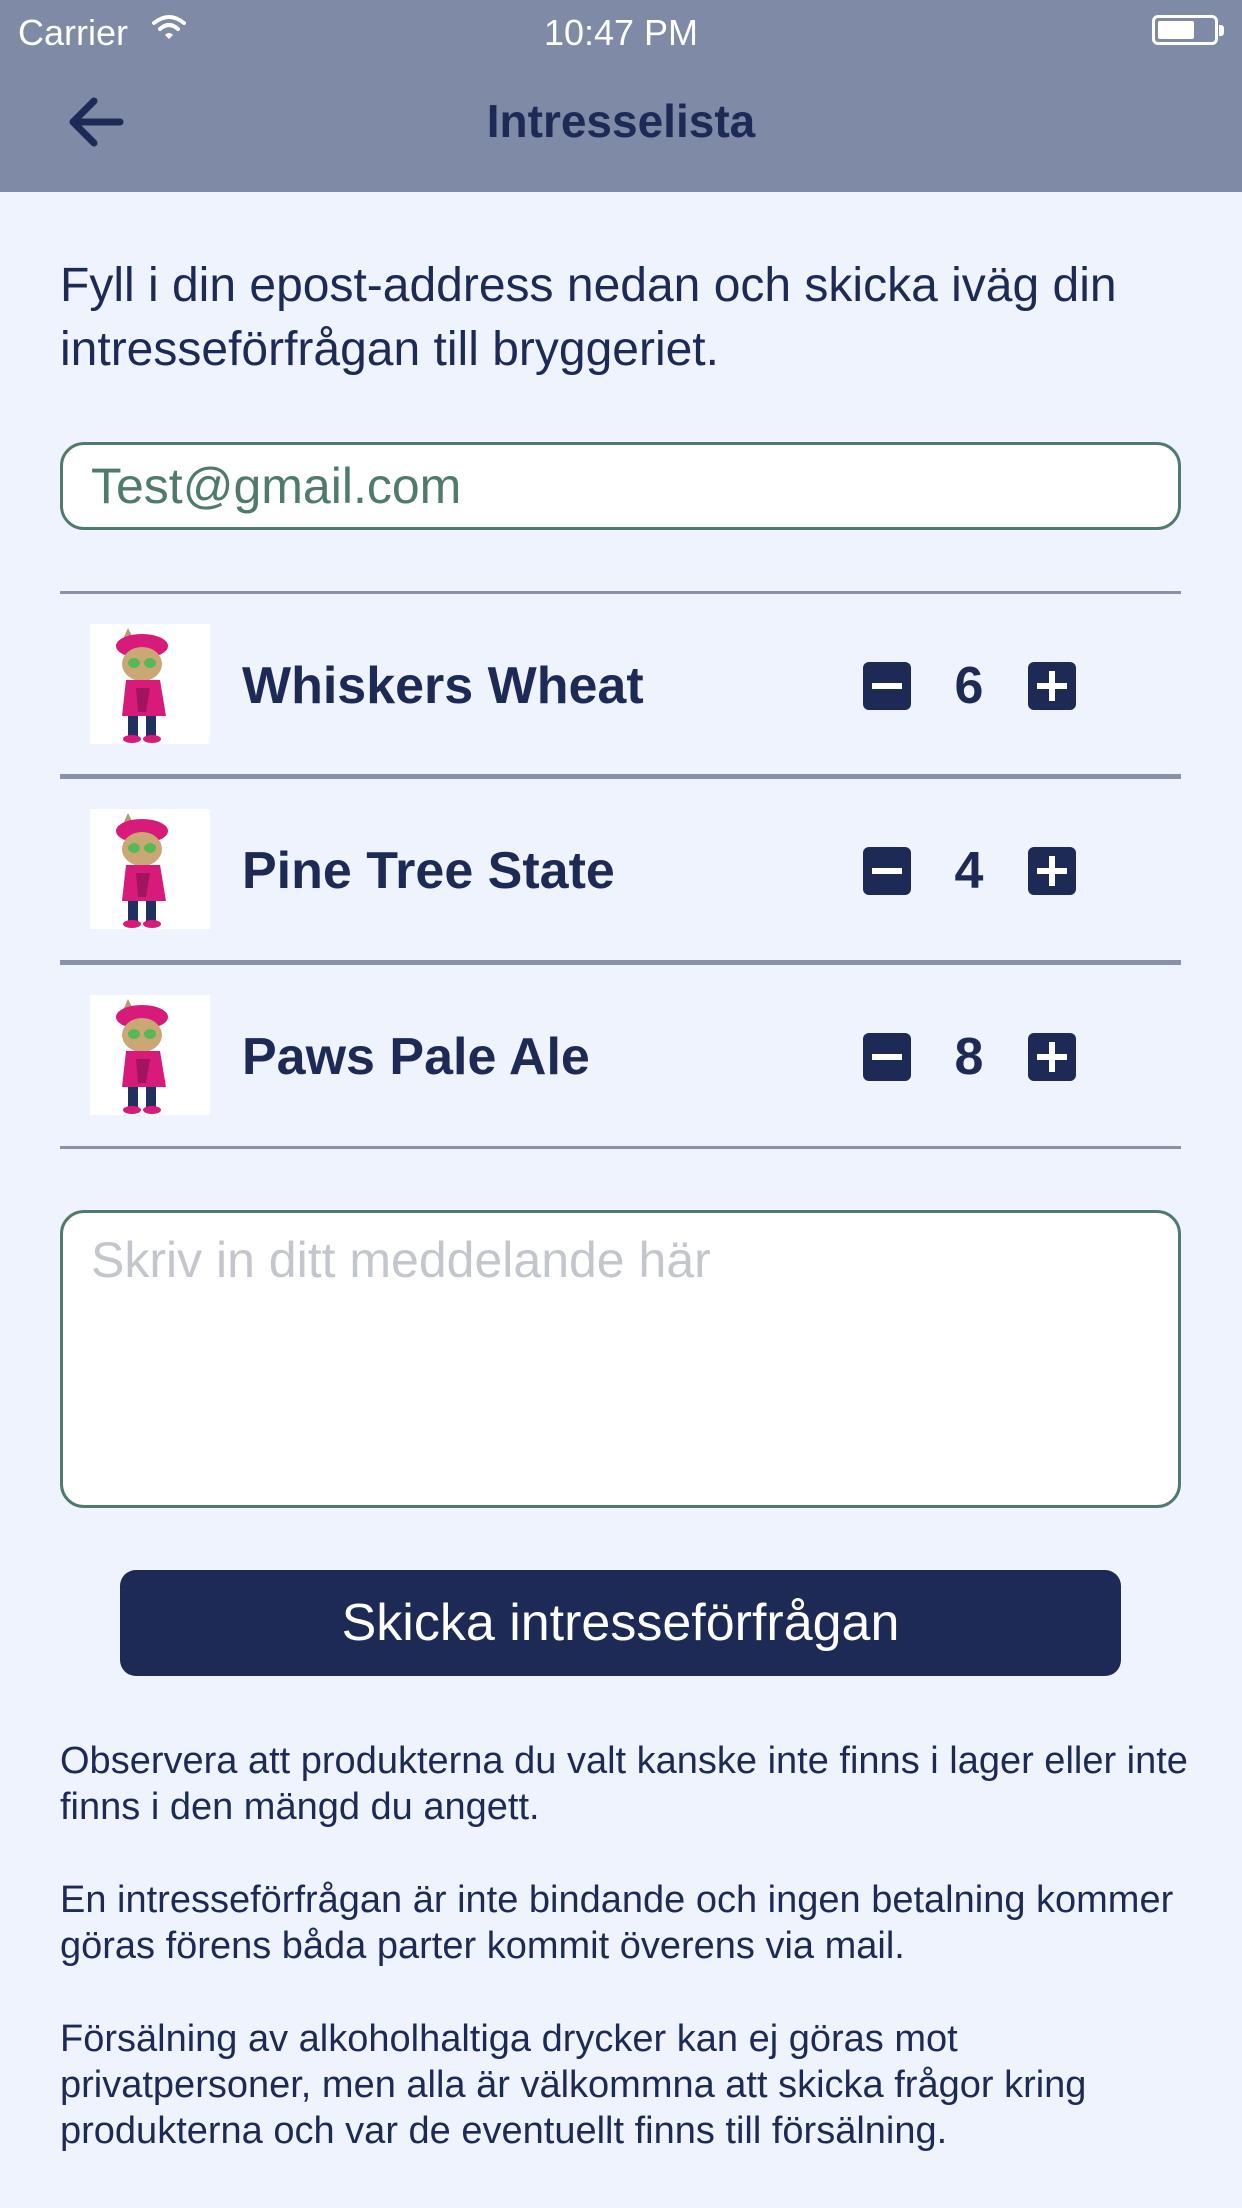  I want to click on list-item: Whiskers Wheat 6, so click(620, 684).